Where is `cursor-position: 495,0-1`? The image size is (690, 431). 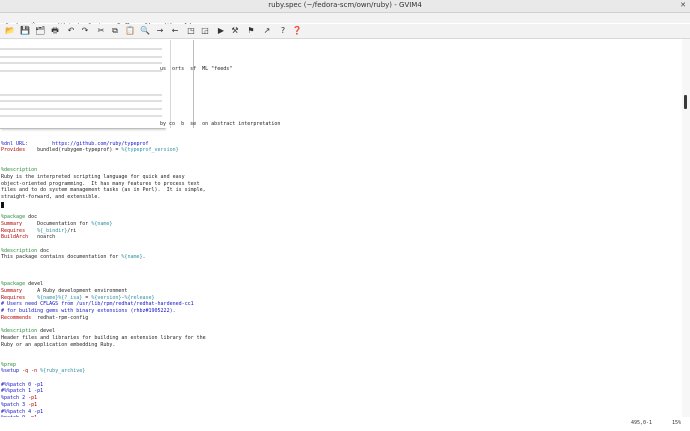
cursor-position: 495,0-1 is located at coordinates (642, 423).